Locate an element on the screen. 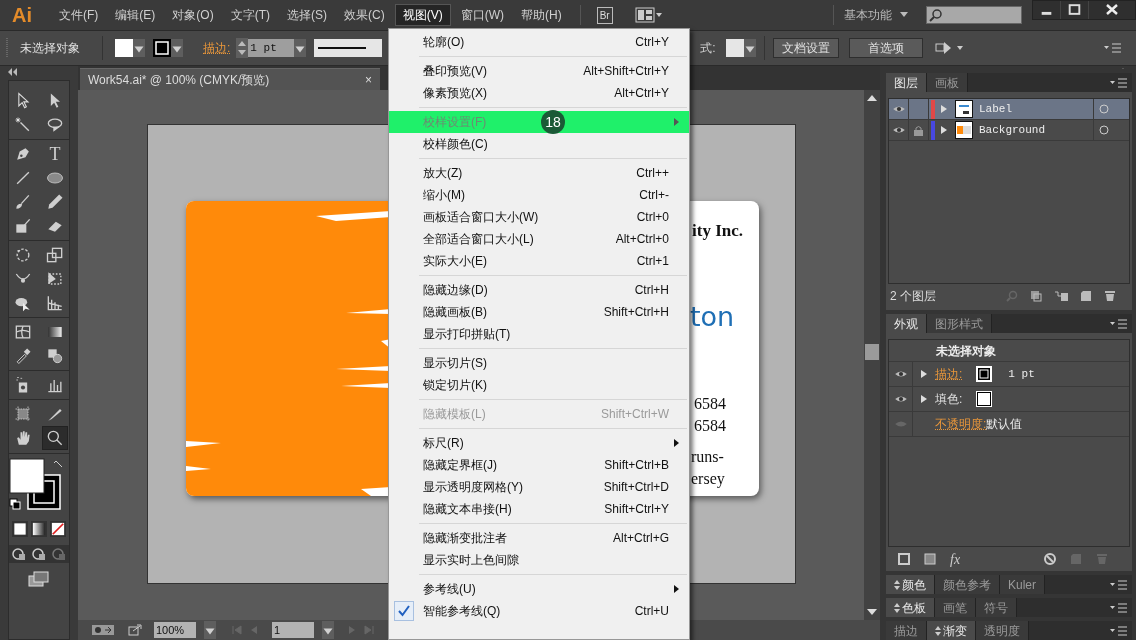 The image size is (1136, 640). panel-tab: 透明度 is located at coordinates (1002, 630).